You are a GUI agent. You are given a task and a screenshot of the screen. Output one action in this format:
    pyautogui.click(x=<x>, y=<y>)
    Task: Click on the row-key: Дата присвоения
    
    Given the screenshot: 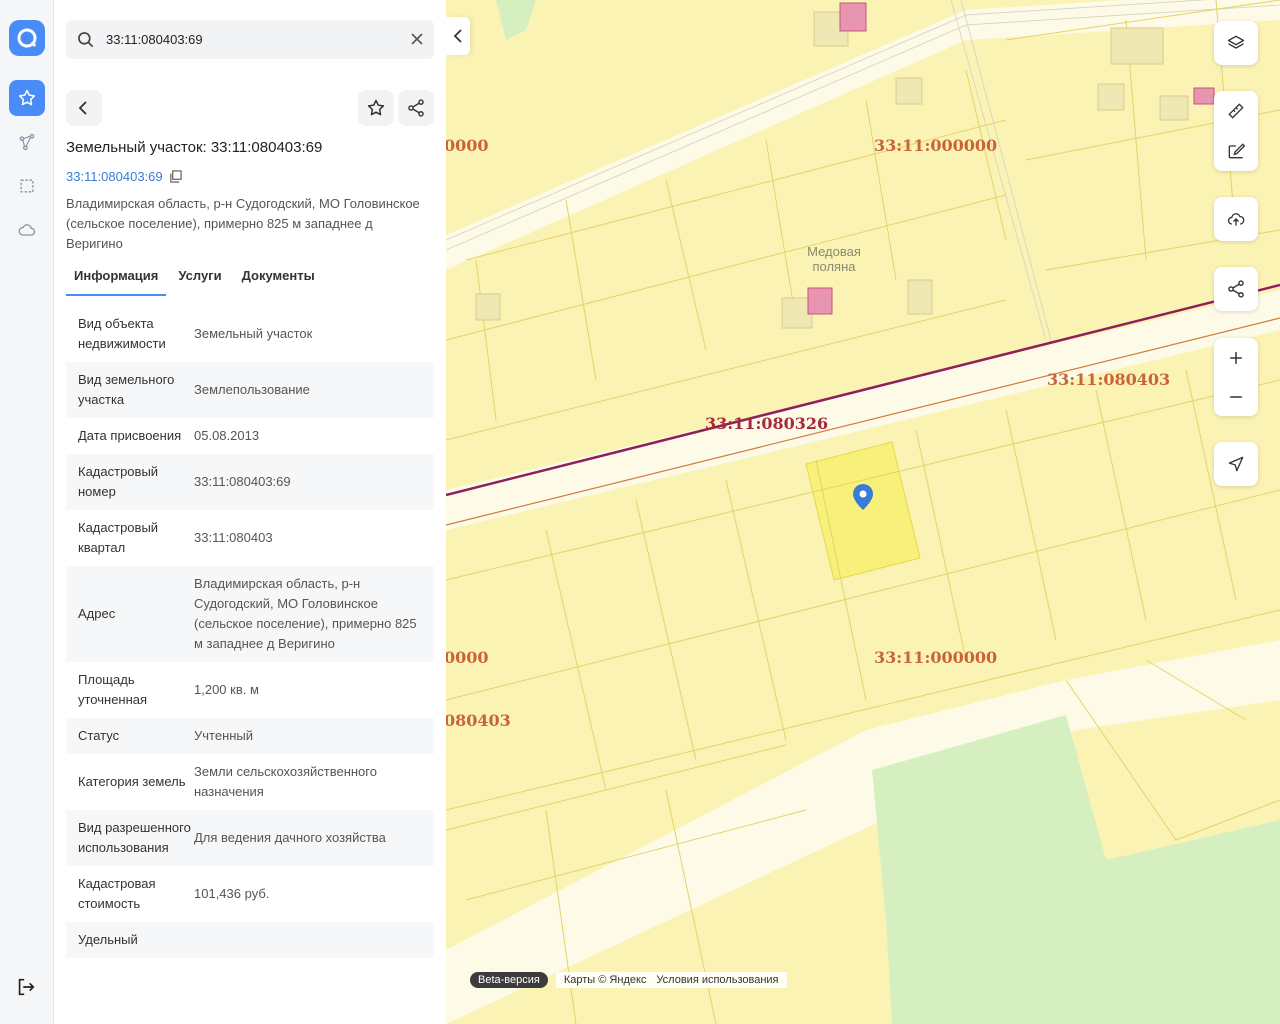 What is the action you would take?
    pyautogui.click(x=130, y=435)
    